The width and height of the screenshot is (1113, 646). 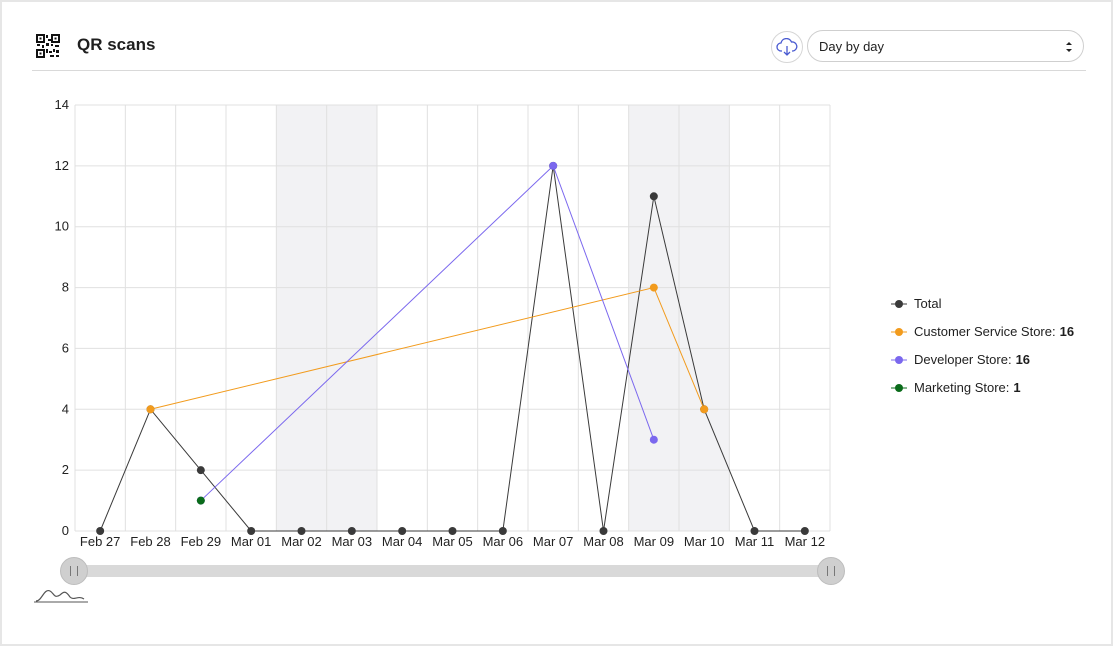 What do you see at coordinates (62, 165) in the screenshot?
I see `y-tick-label: 12` at bounding box center [62, 165].